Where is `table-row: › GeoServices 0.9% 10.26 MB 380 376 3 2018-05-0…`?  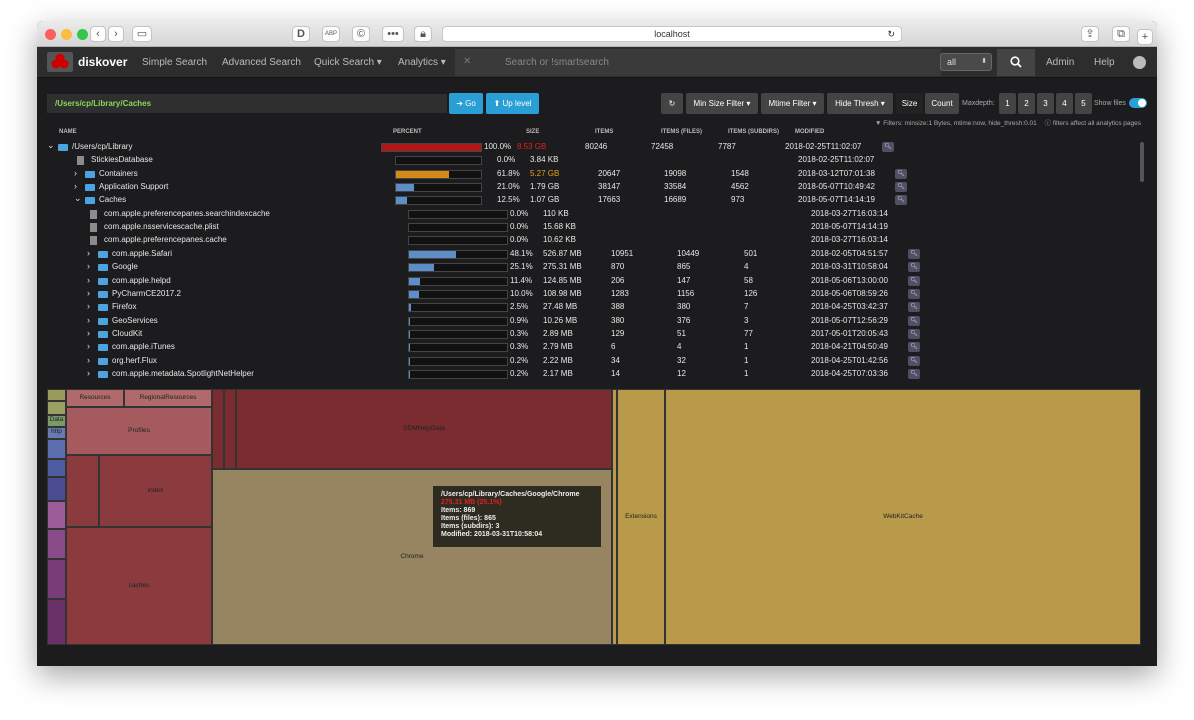
table-row: › GeoServices 0.9% 10.26 MB 380 376 3 2018-05-0… is located at coordinates (587, 321).